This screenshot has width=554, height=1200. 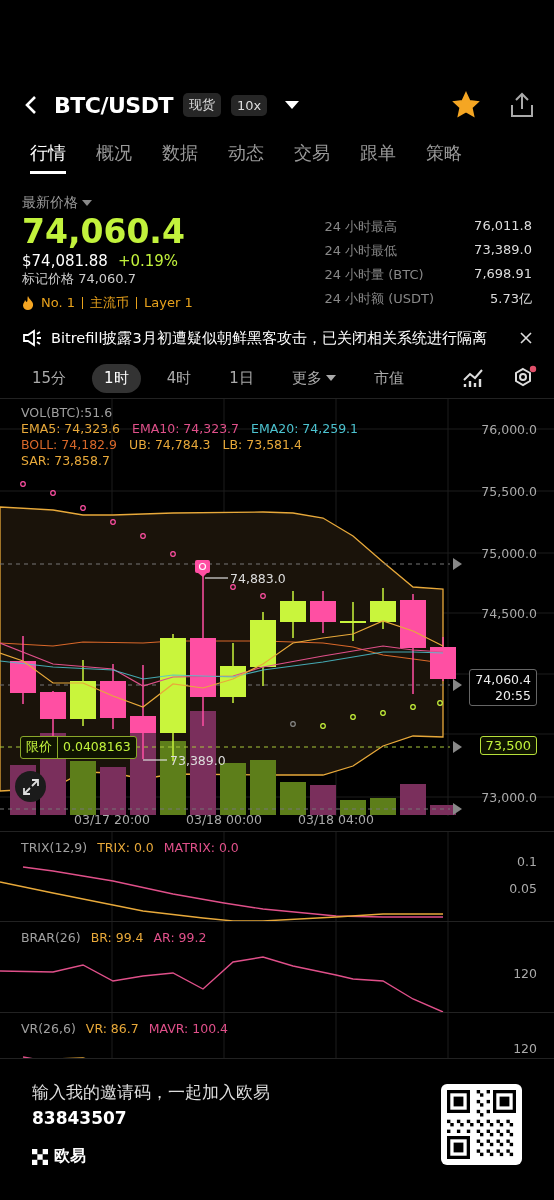 What do you see at coordinates (125, 847) in the screenshot?
I see `indicator-value: TRIX: 0.0` at bounding box center [125, 847].